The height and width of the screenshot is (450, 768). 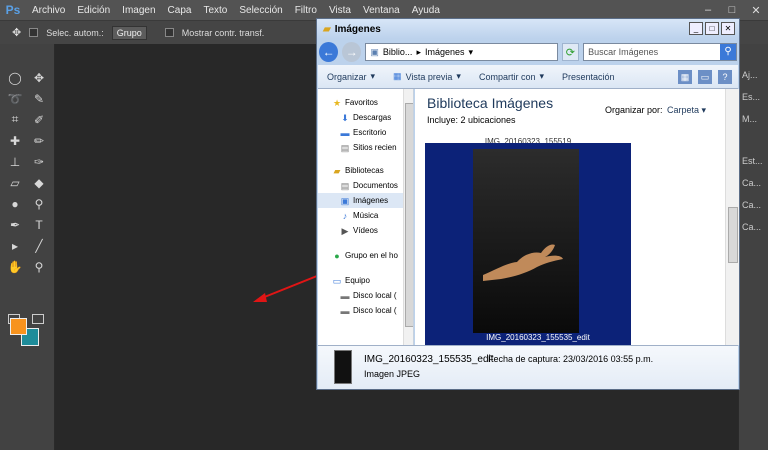 I want to click on paint-bucket-icon: ◆, so click(x=39, y=182).